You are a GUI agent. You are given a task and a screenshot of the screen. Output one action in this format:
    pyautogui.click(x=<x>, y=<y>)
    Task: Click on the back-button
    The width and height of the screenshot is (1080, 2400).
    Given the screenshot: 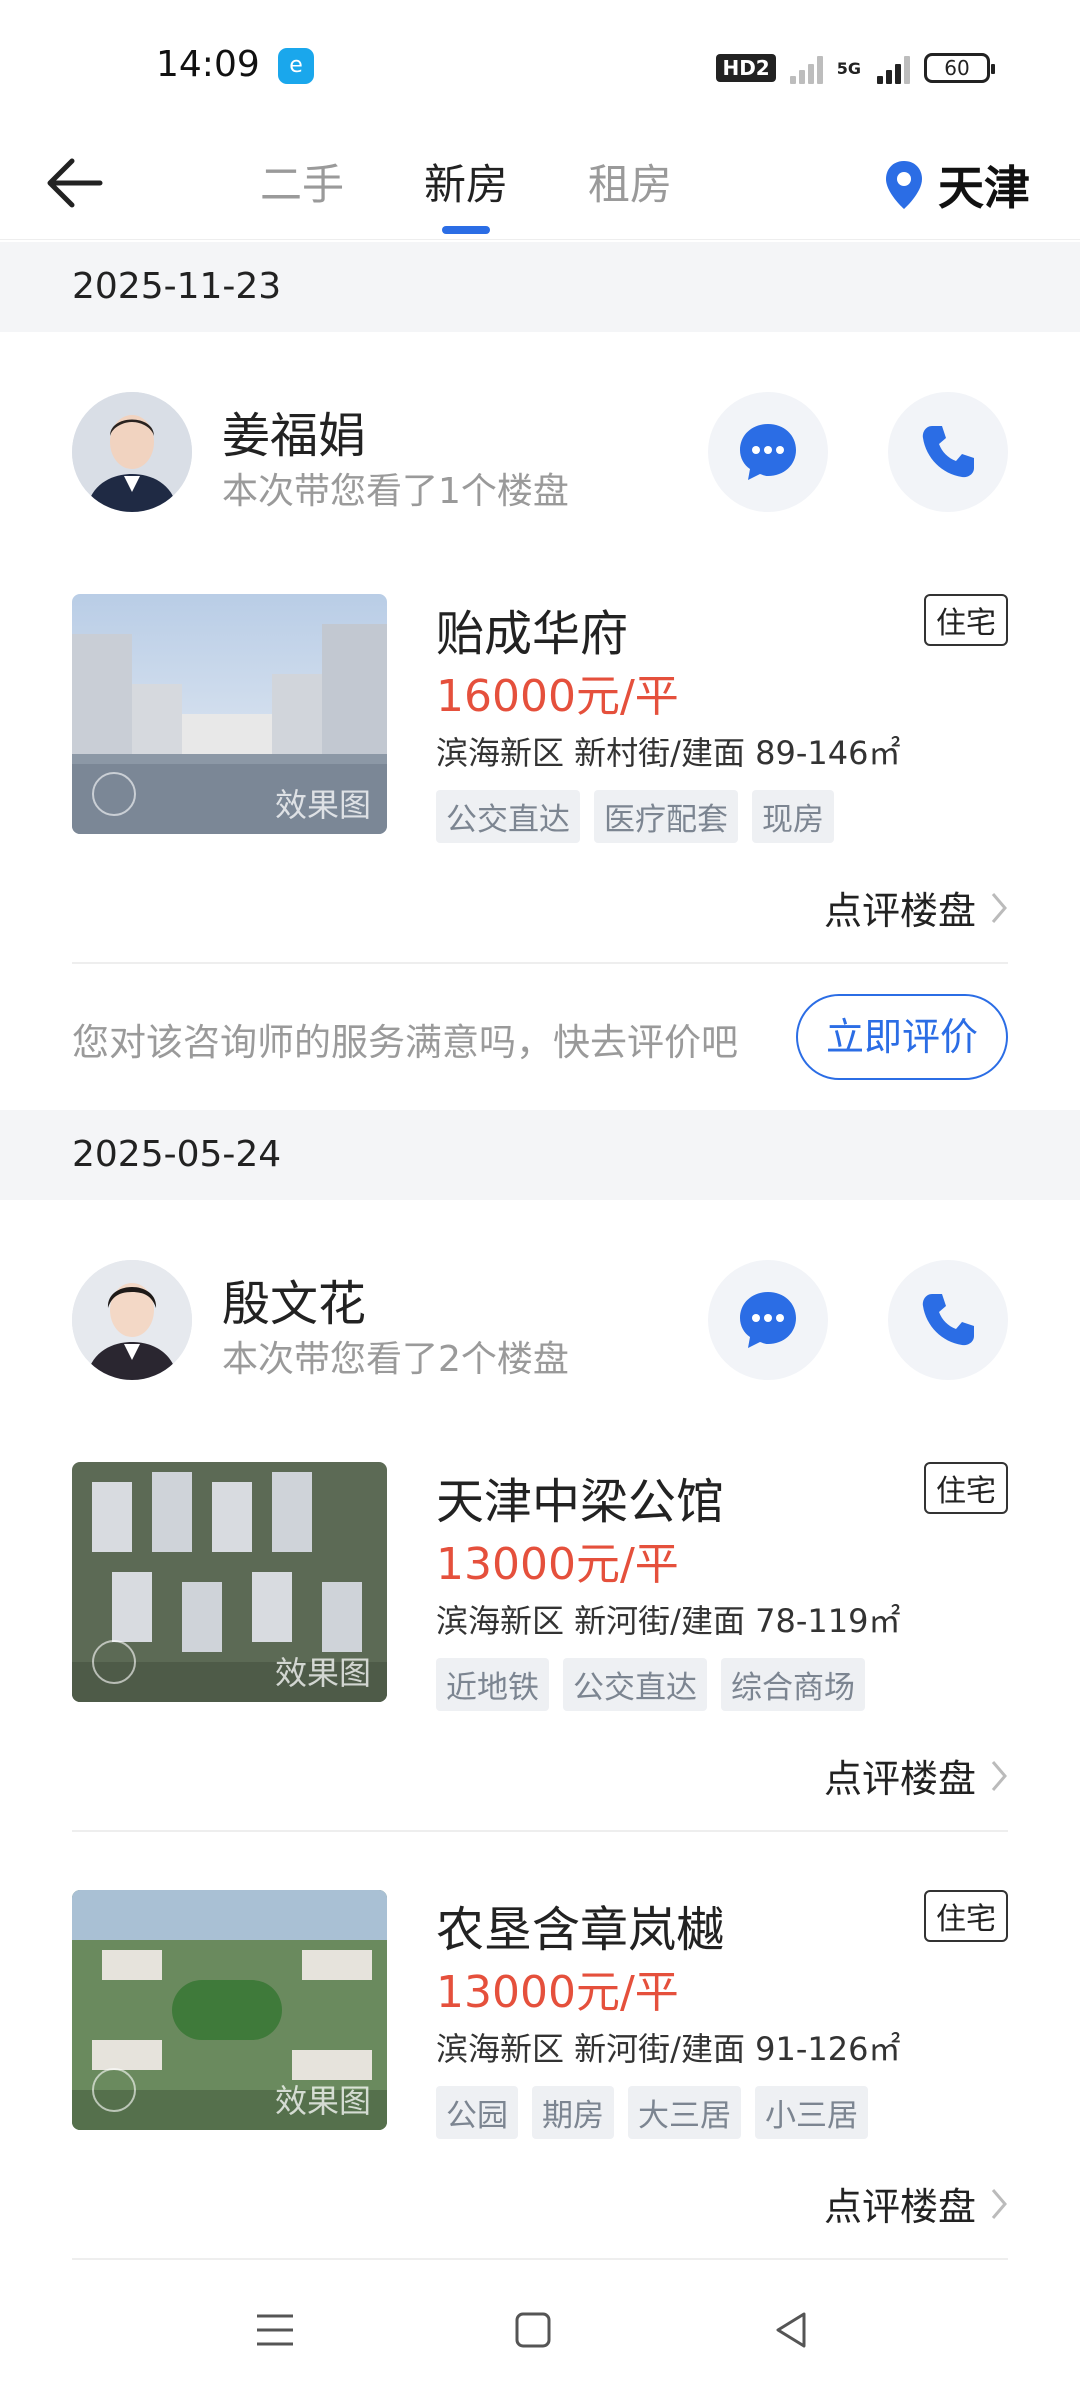 What is the action you would take?
    pyautogui.click(x=75, y=183)
    